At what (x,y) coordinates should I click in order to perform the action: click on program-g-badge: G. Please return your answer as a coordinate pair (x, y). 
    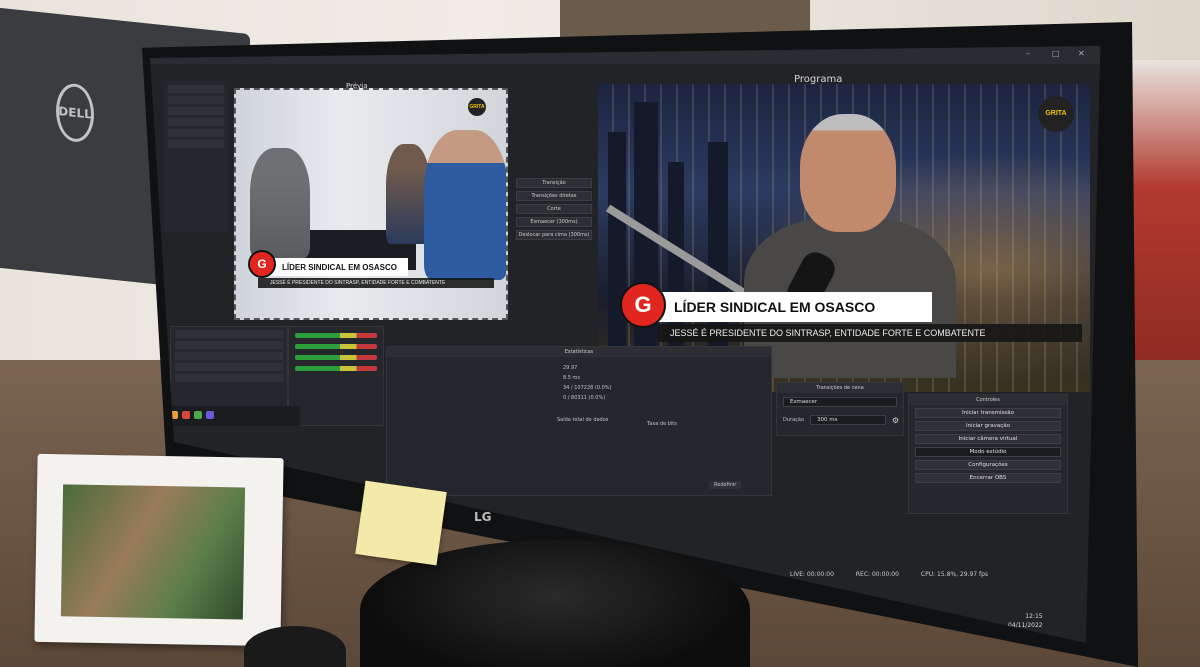
    Looking at the image, I should click on (643, 305).